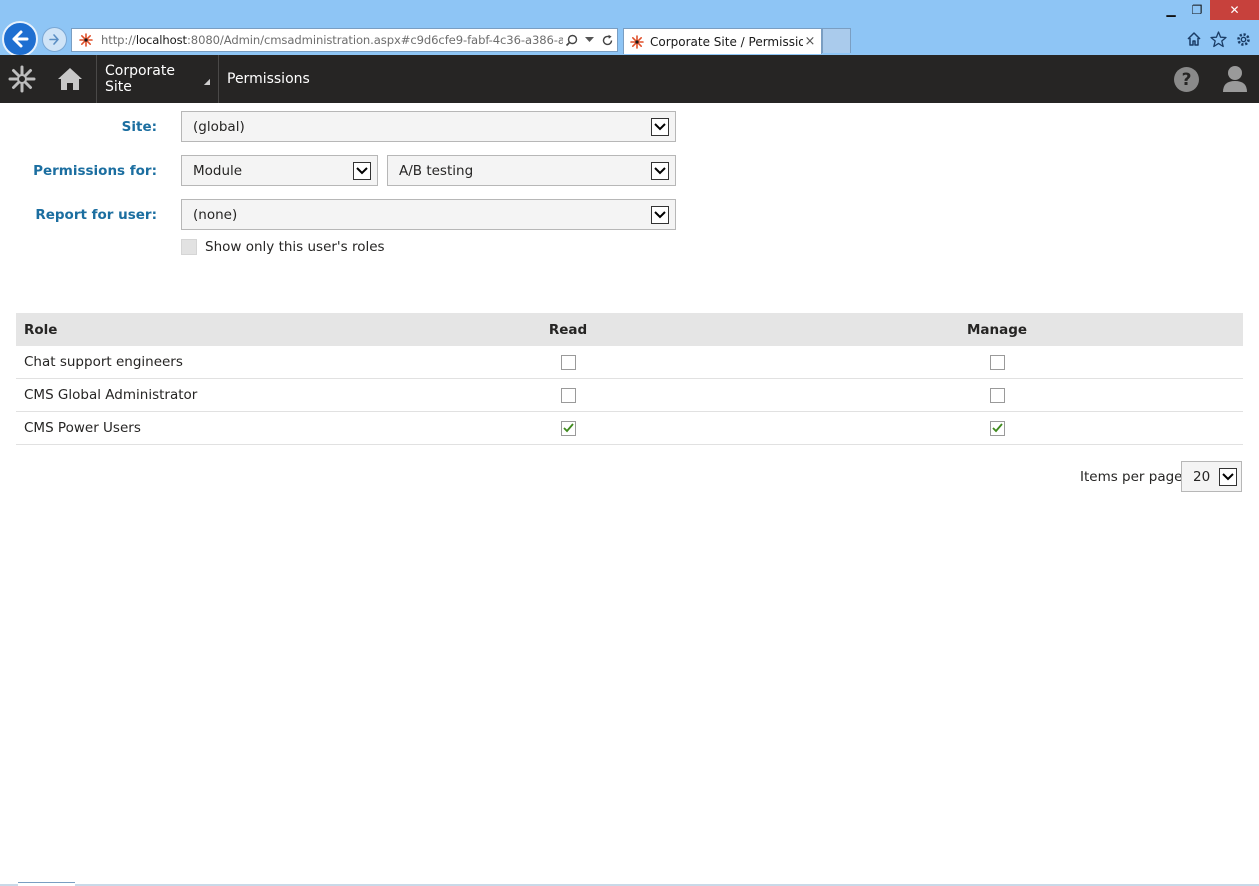  What do you see at coordinates (103, 362) in the screenshot?
I see `role-name: Chat support engineers` at bounding box center [103, 362].